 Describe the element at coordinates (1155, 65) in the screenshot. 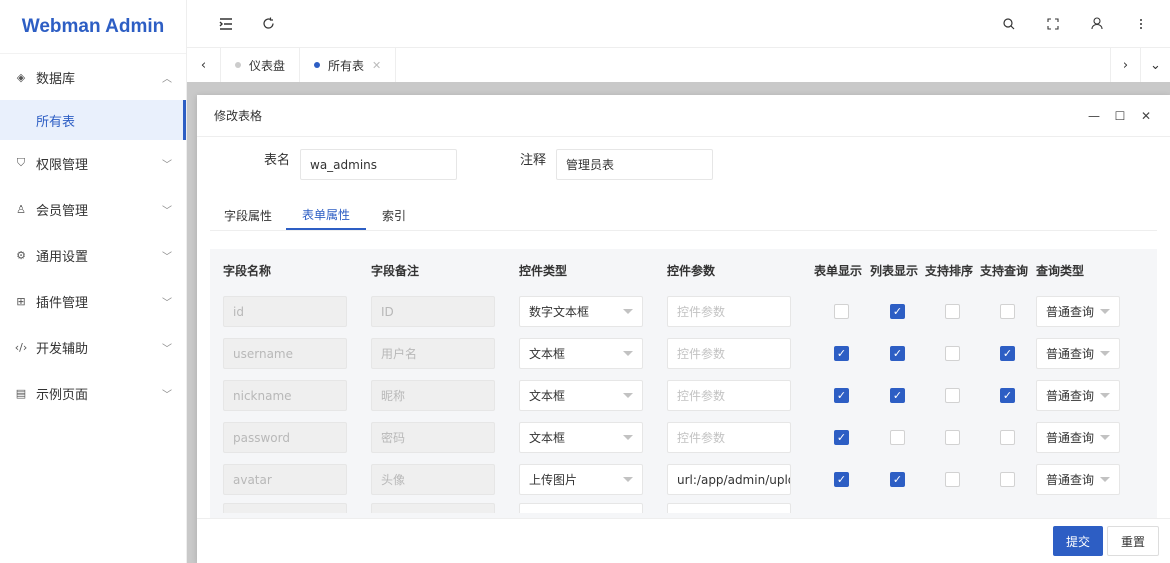

I see `chevron-down-icon: ⌄` at that location.